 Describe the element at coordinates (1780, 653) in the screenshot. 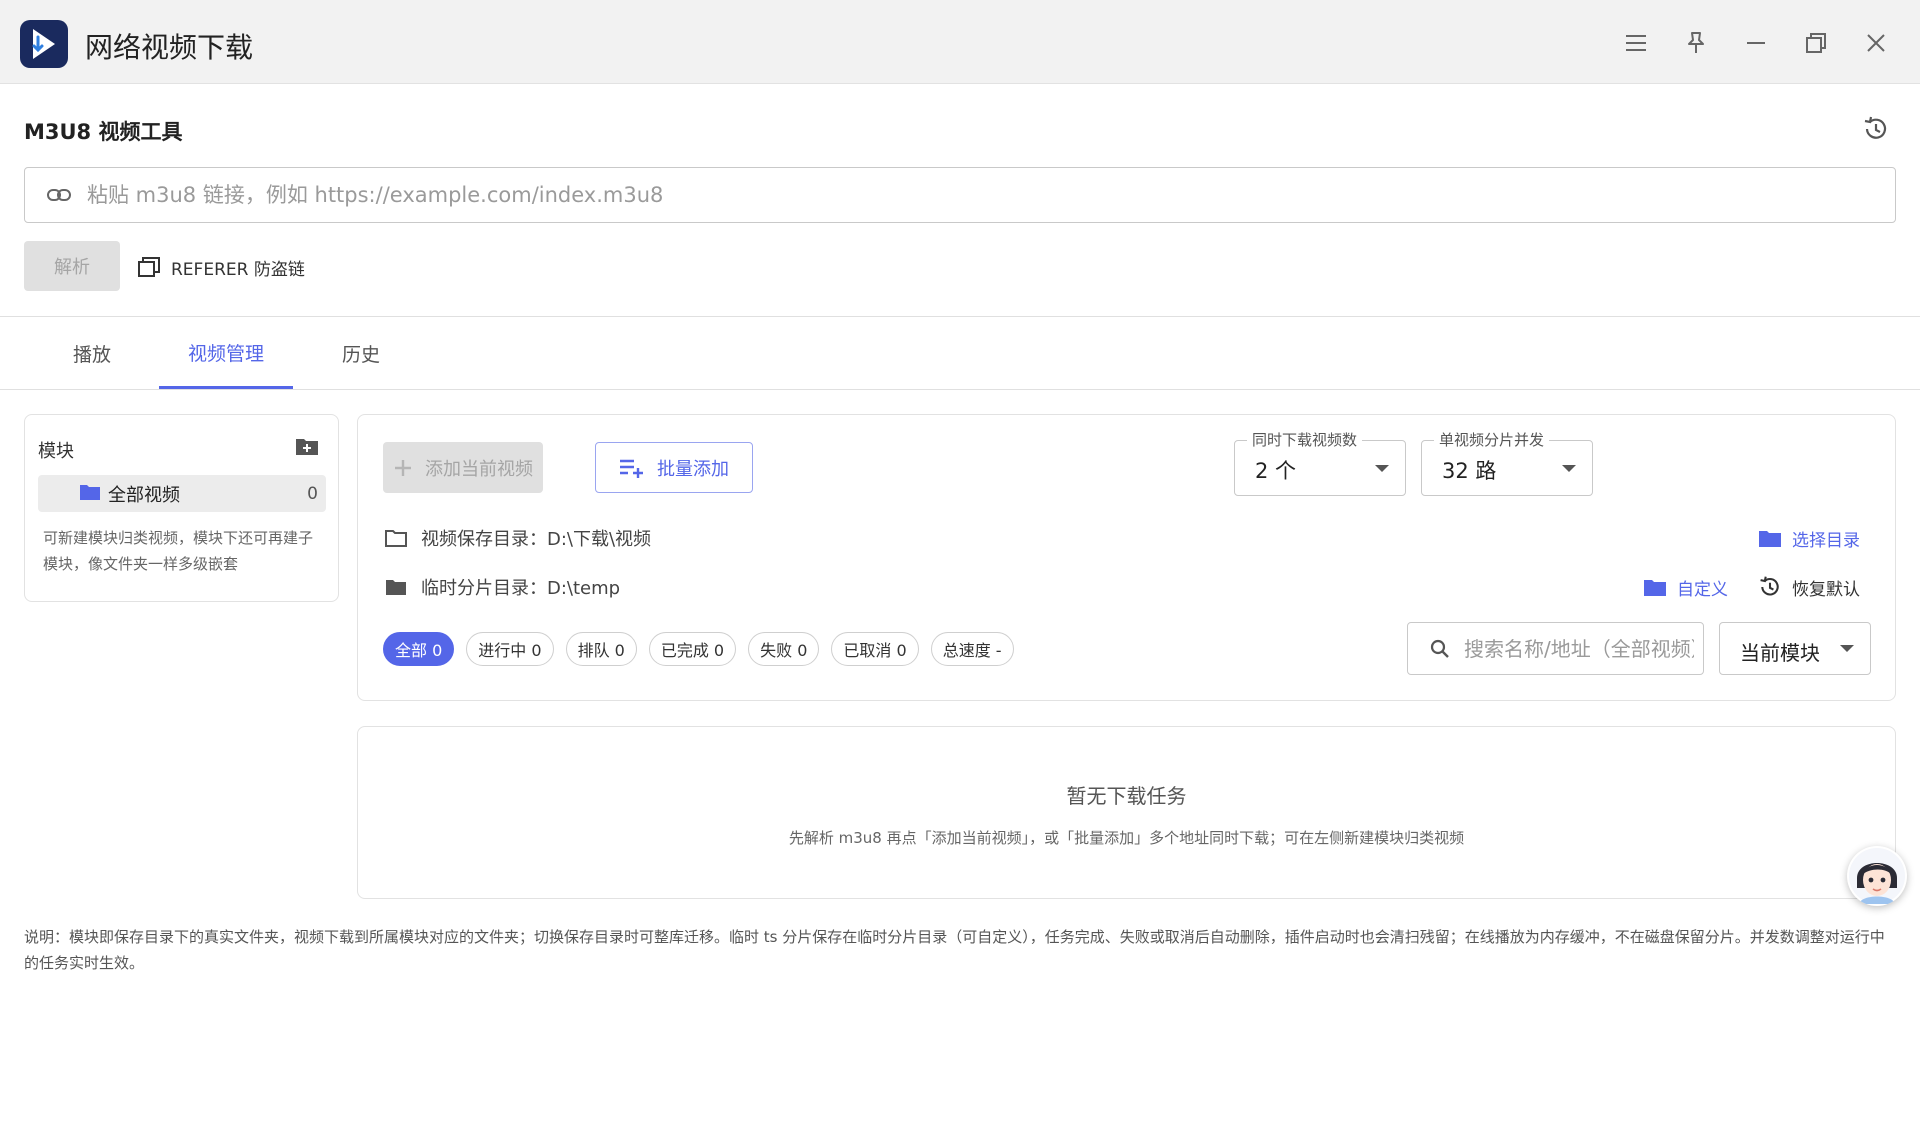

I see `search-scope-value: 当前模块` at that location.